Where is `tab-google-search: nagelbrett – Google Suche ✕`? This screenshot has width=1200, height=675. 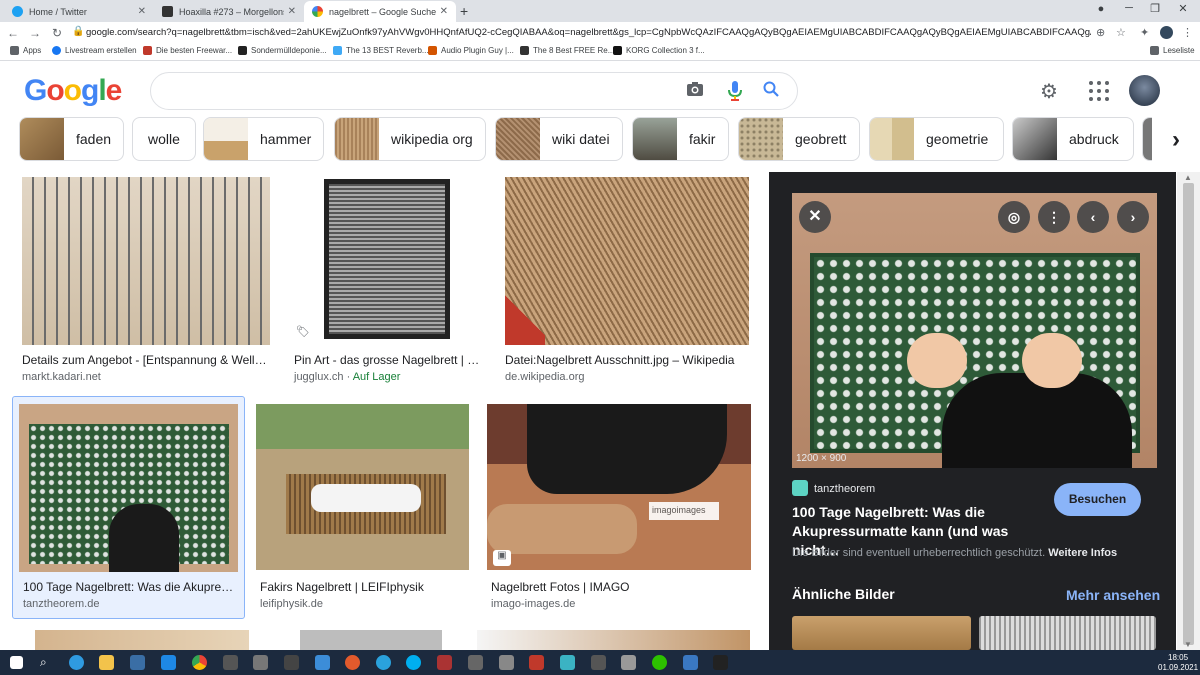
tab-google-search: nagelbrett – Google Suche ✕ is located at coordinates (380, 11).